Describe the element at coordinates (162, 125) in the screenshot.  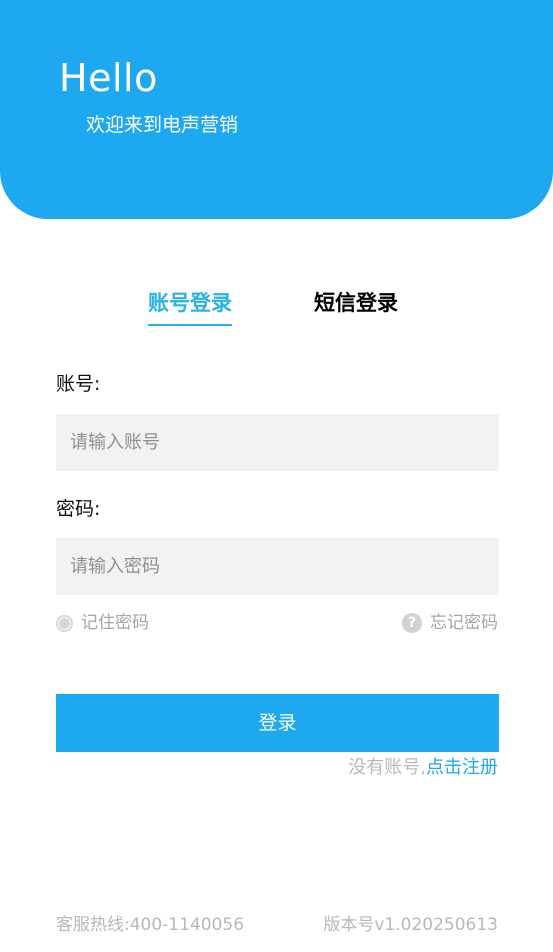
I see `welcome-subtitle: 欢迎来到电声营销` at that location.